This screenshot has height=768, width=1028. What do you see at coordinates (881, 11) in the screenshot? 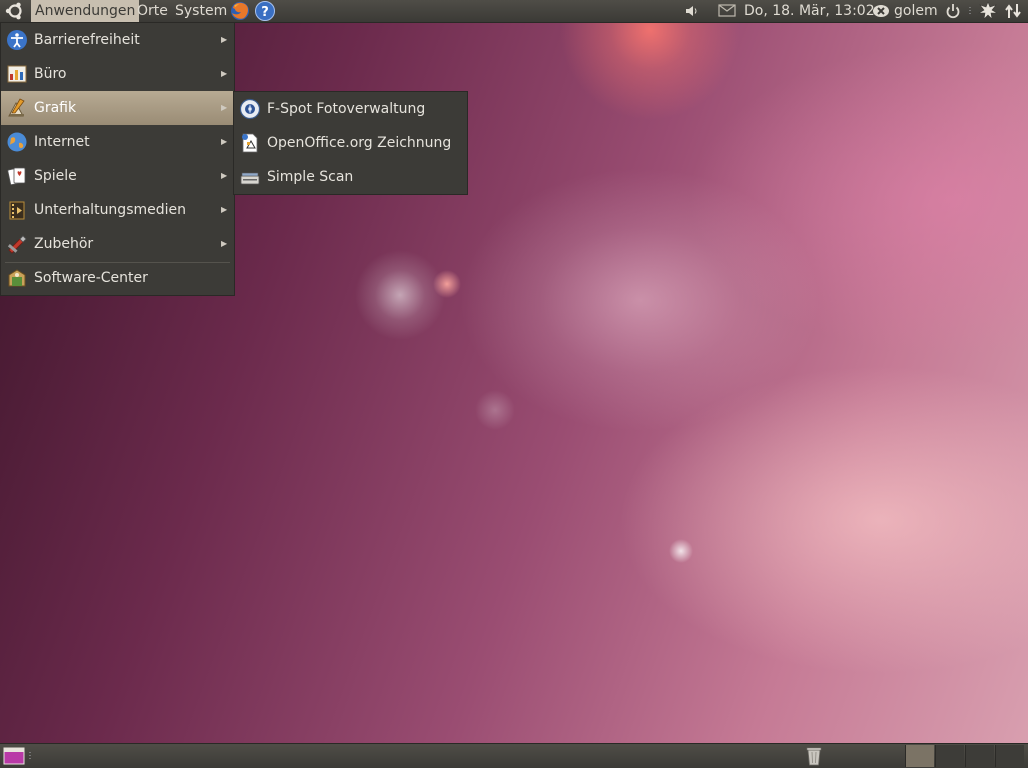
I see `user-status-icon` at bounding box center [881, 11].